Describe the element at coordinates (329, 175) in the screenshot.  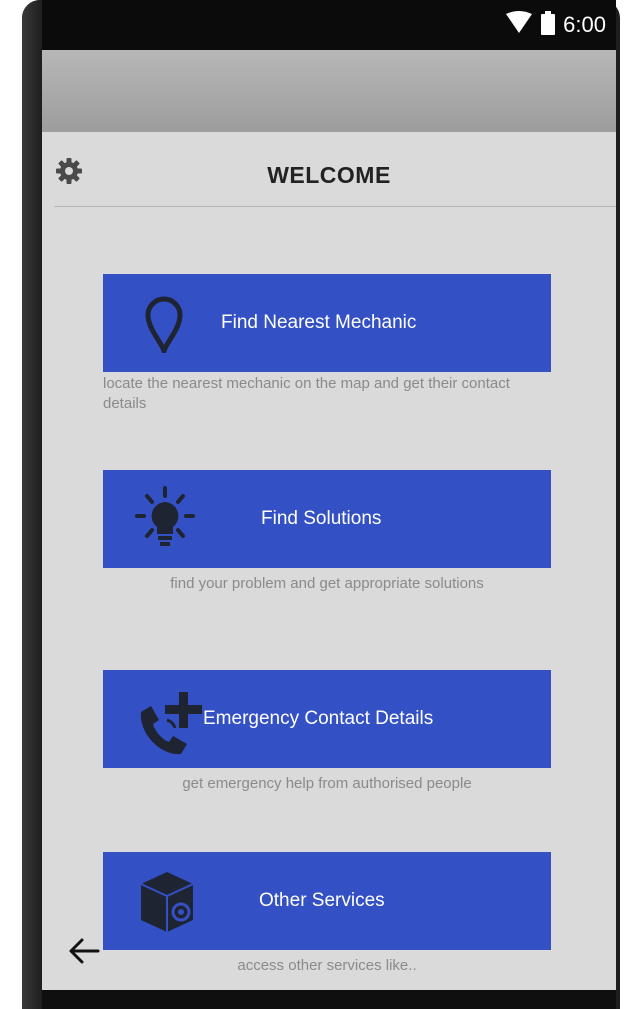
I see `page-title: WELCOME` at that location.